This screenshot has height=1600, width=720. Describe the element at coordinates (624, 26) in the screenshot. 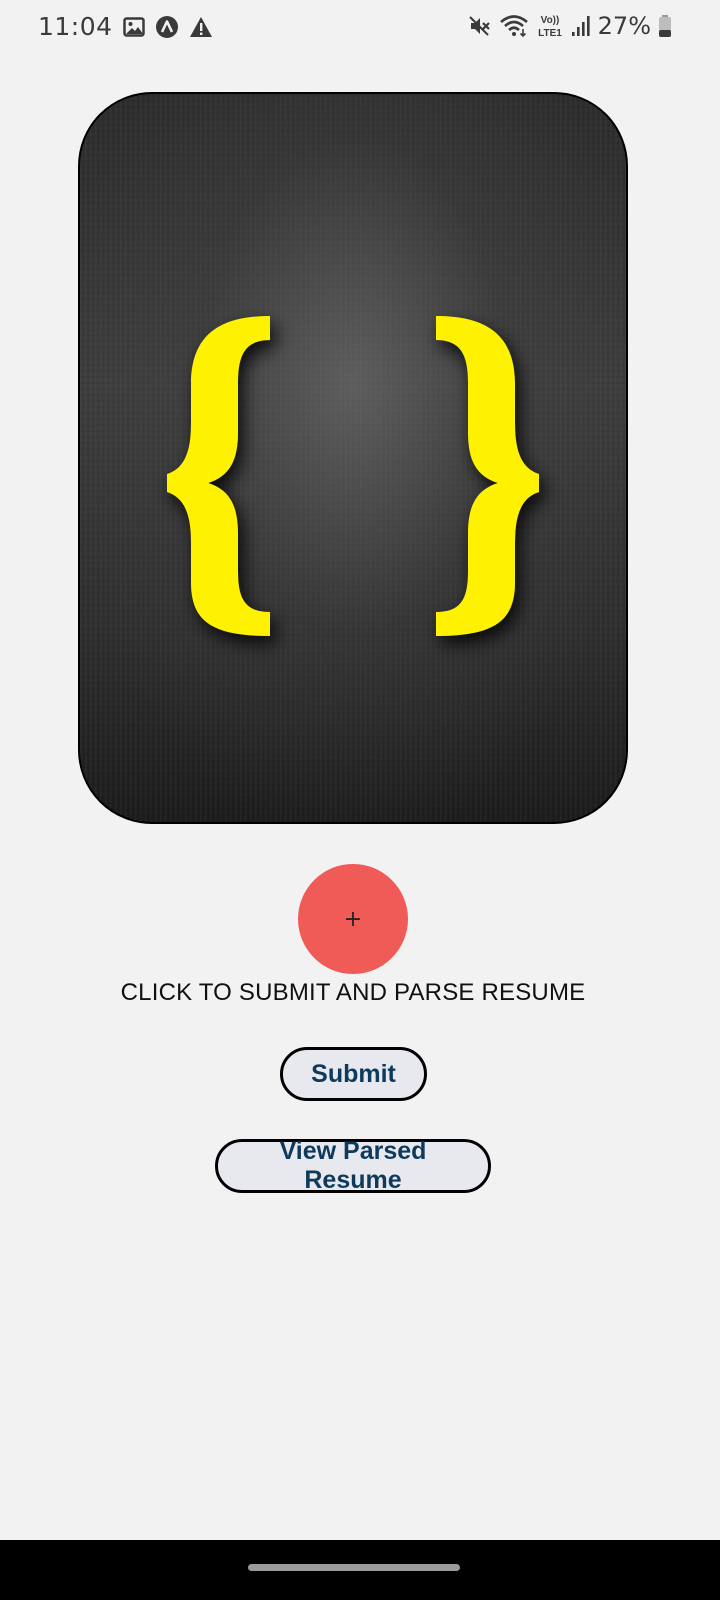

I see `battery-percent: 27%` at that location.